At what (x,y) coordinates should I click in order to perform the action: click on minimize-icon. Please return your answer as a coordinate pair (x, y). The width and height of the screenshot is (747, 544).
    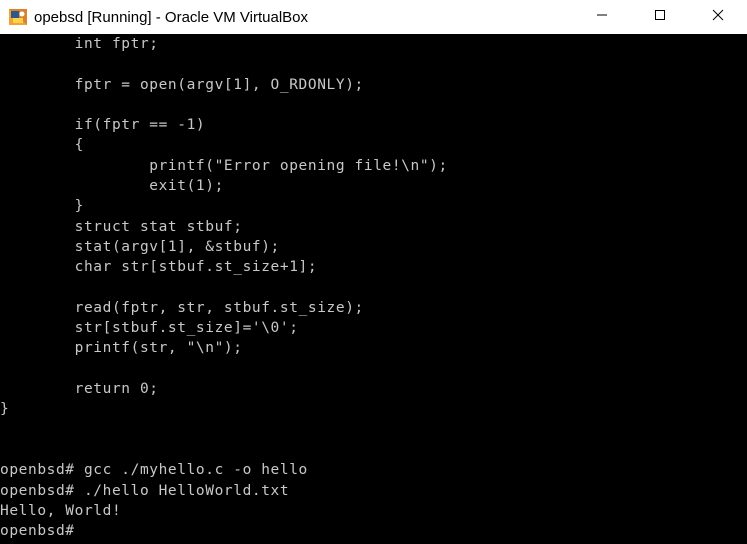
    Looking at the image, I should click on (602, 17).